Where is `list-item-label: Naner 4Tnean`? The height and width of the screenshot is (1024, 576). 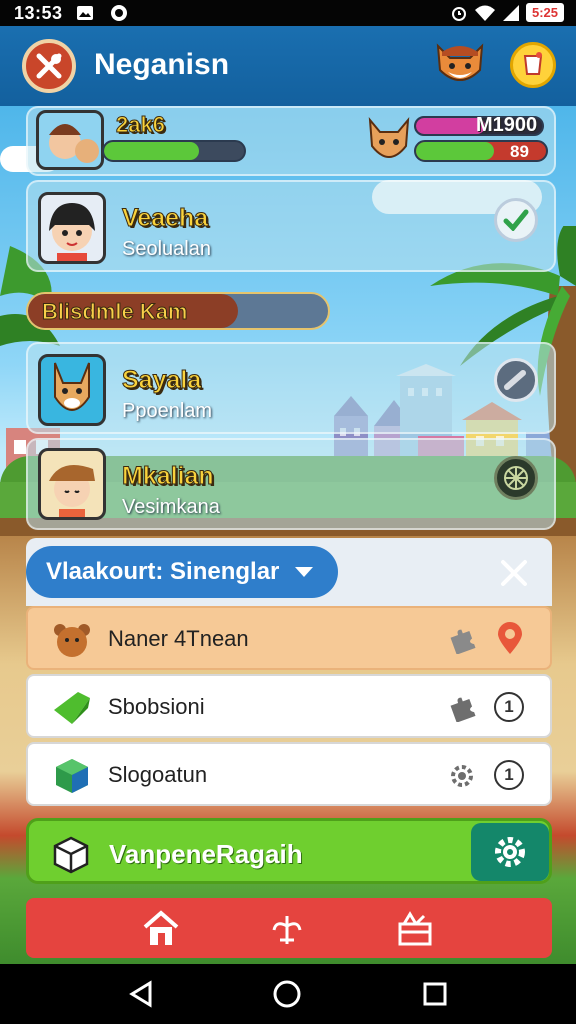 list-item-label: Naner 4Tnean is located at coordinates (178, 638).